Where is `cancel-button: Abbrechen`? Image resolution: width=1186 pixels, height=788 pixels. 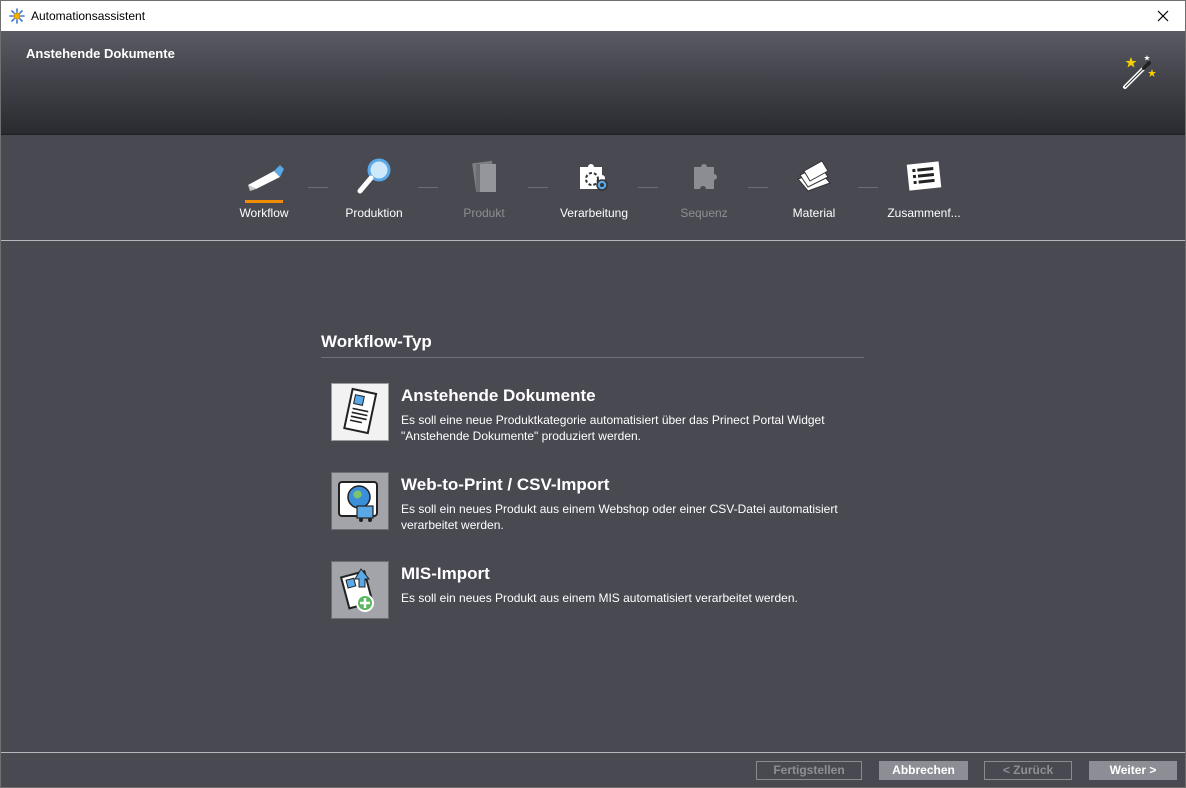
cancel-button: Abbrechen is located at coordinates (923, 770).